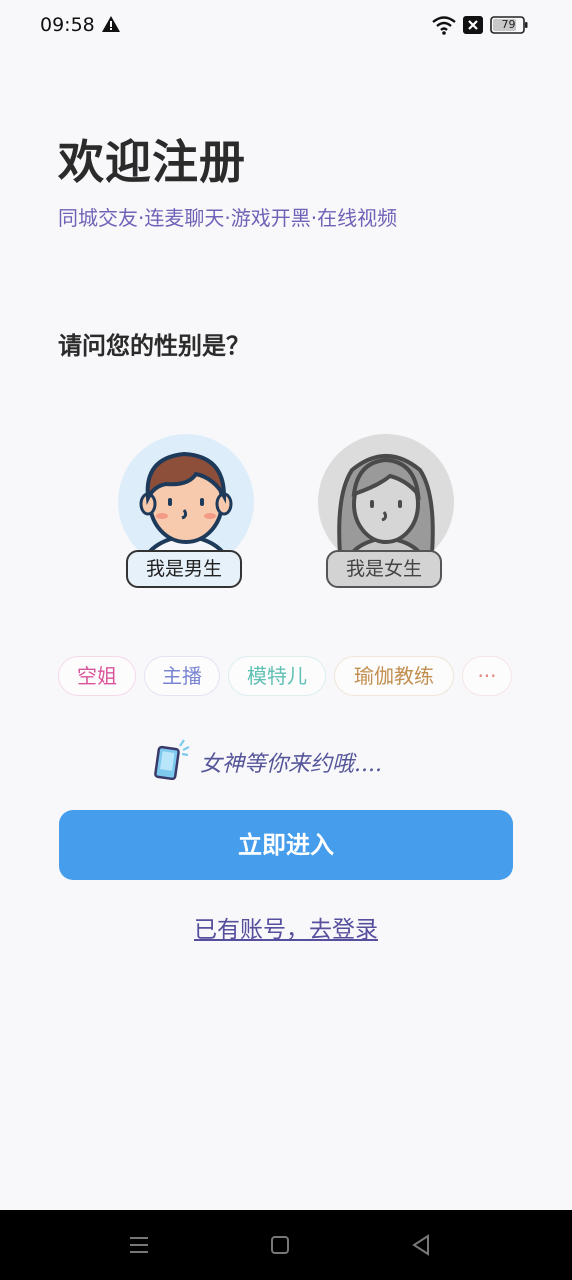 Image resolution: width=572 pixels, height=1280 pixels. Describe the element at coordinates (384, 569) in the screenshot. I see `female-label: 我是女生` at that location.